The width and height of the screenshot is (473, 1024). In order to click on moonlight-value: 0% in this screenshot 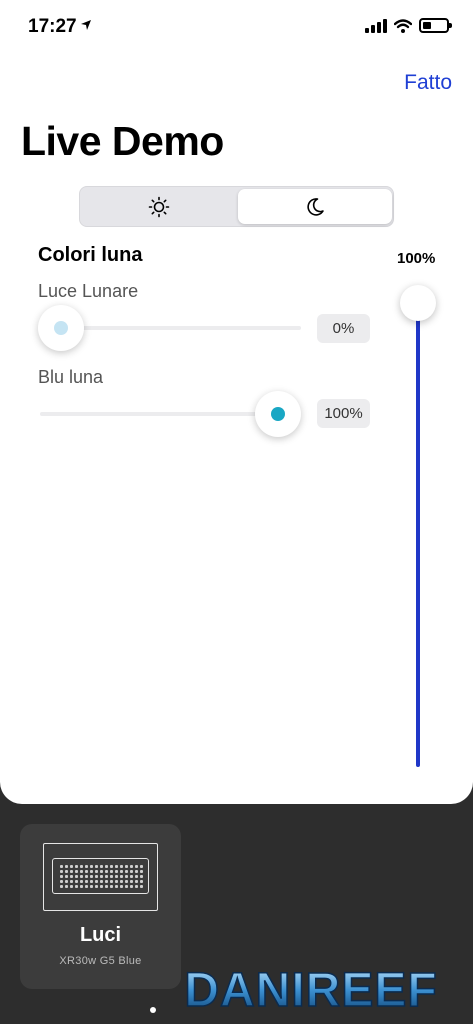, I will do `click(343, 328)`.